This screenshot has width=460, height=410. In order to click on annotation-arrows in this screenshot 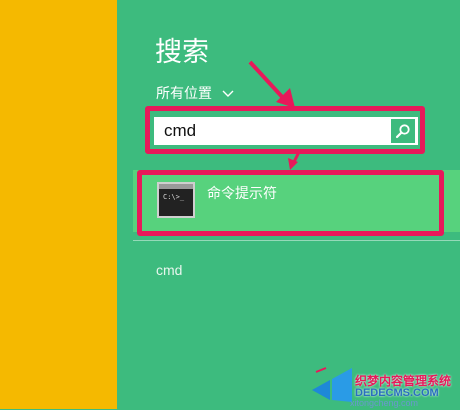, I will do `click(275, 115)`.